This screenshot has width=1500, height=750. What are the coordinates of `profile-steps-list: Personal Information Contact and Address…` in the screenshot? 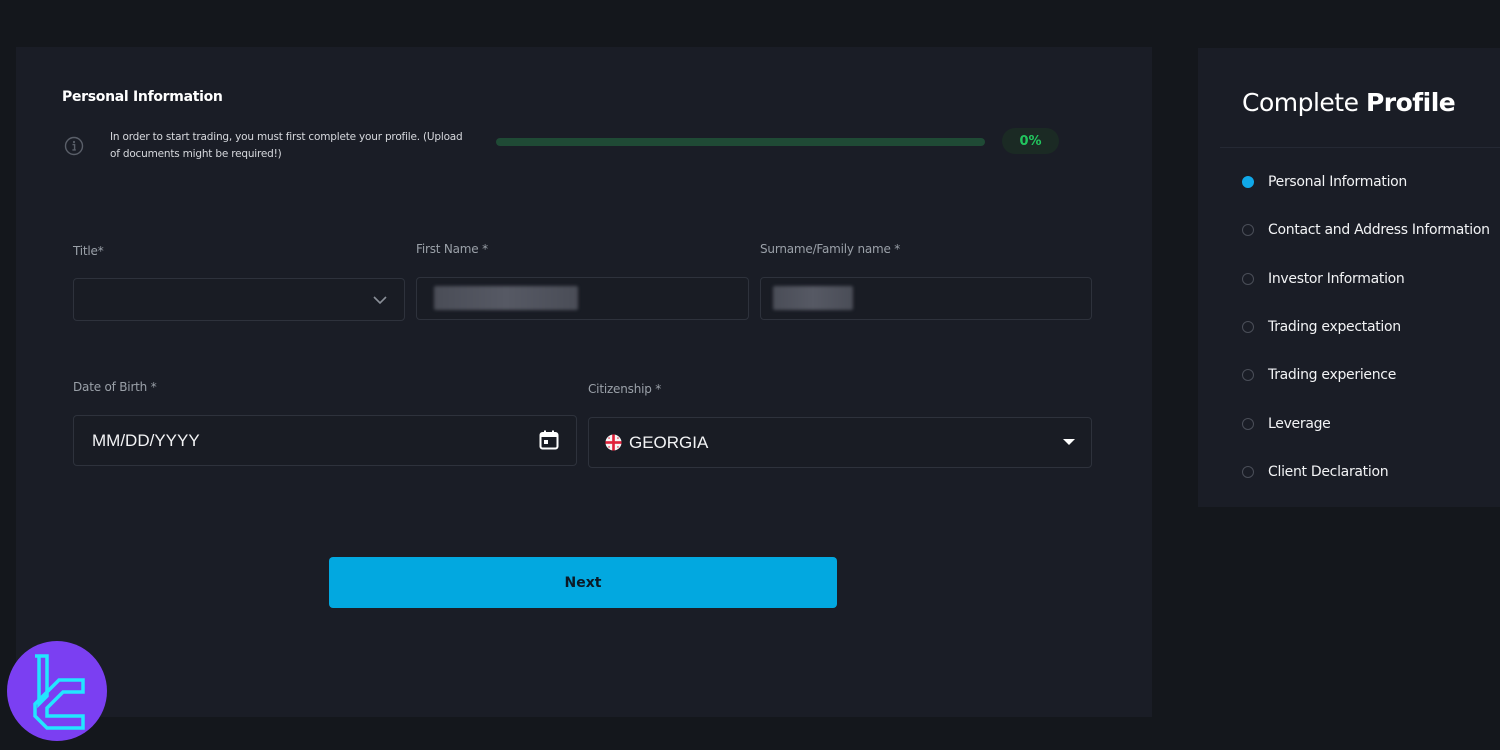 It's located at (1366, 327).